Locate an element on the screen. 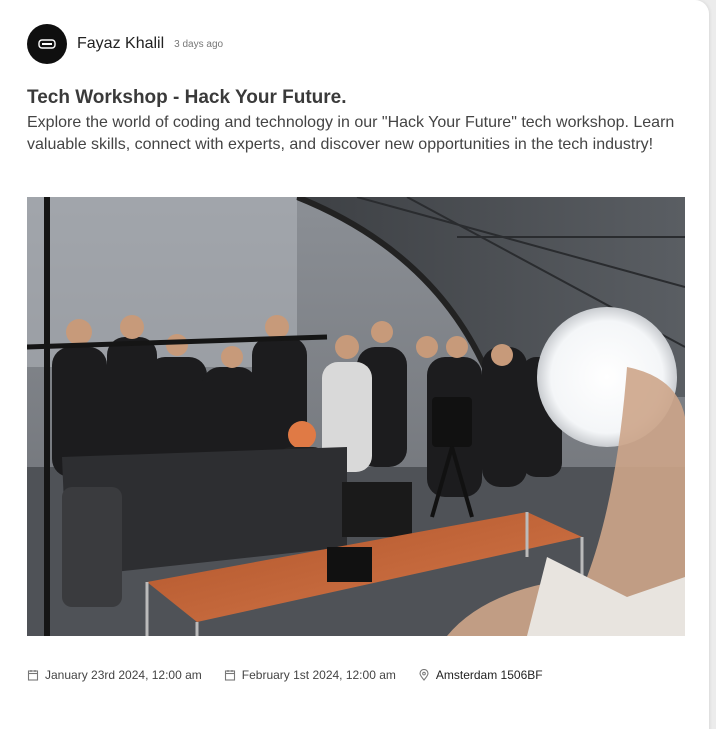 This screenshot has width=716, height=729. brand-logo-icon is located at coordinates (47, 44).